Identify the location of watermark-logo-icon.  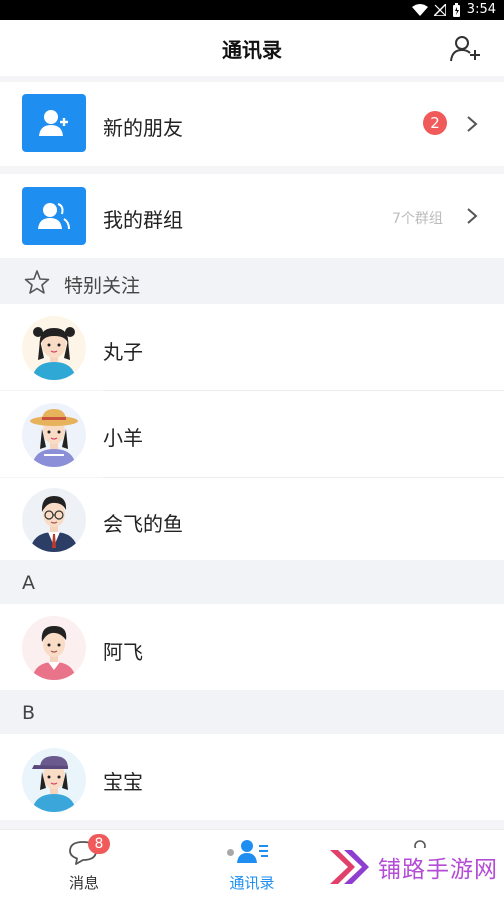
(349, 867).